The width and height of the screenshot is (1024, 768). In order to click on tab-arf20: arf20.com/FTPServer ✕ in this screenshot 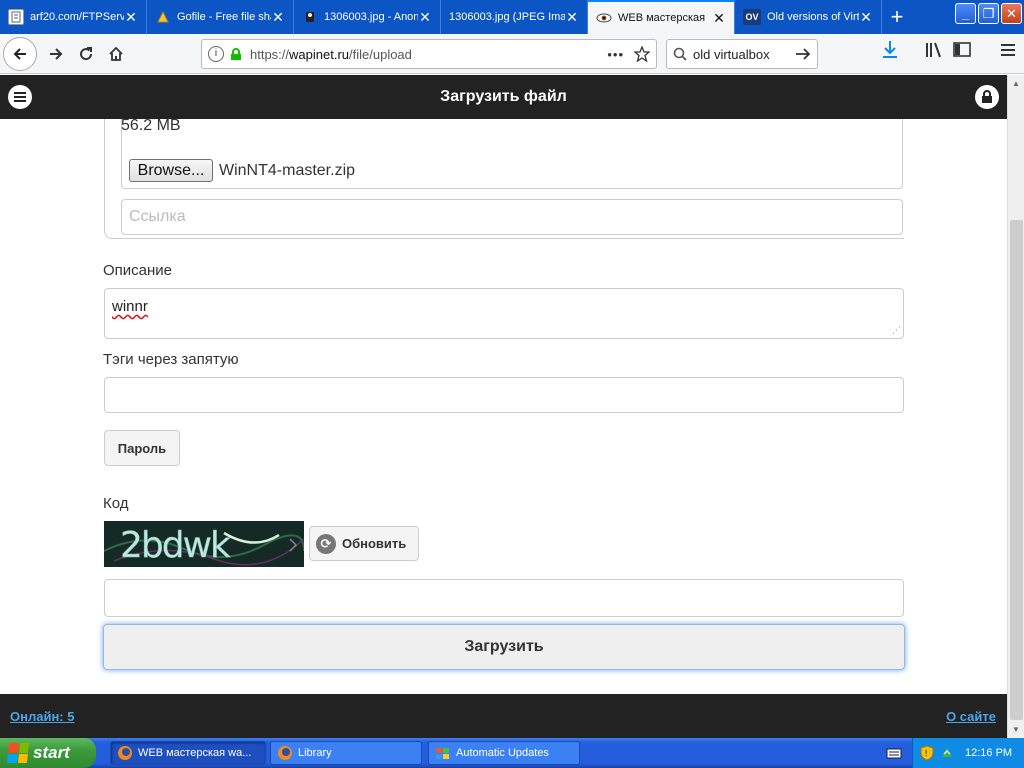, I will do `click(73, 17)`.